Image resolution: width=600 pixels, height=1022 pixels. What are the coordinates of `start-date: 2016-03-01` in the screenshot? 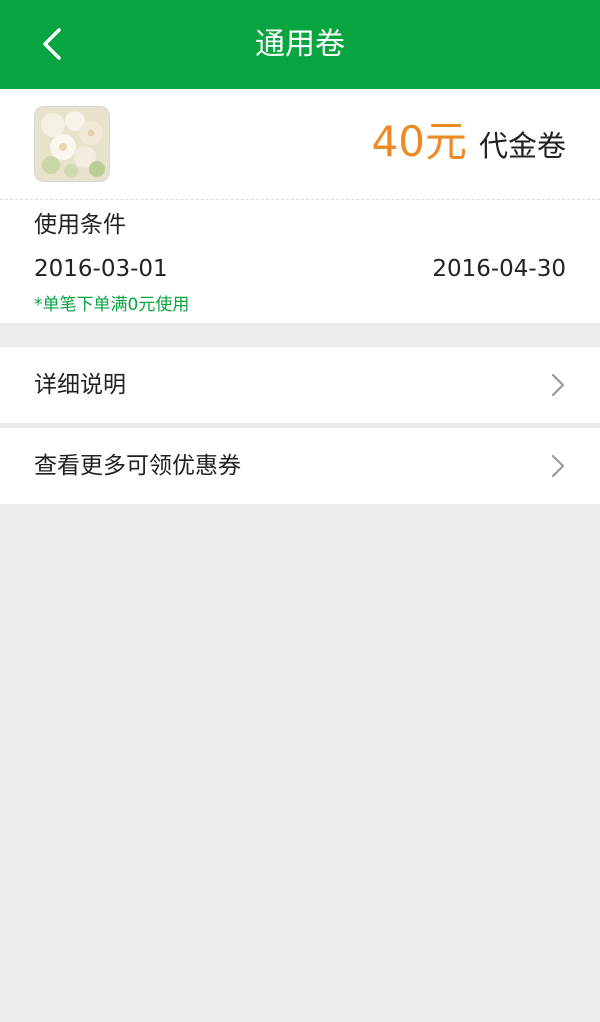 It's located at (101, 269).